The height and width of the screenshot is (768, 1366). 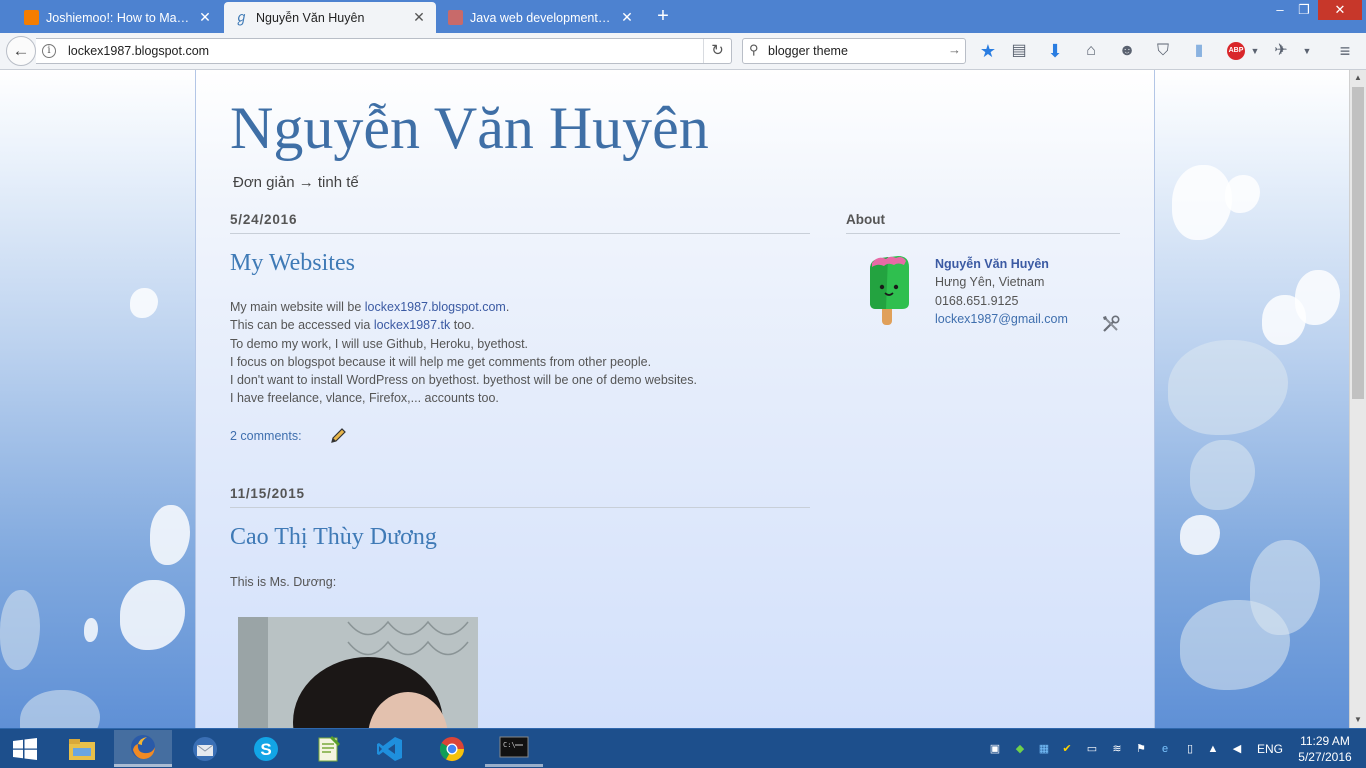 I want to click on restore-icon: ❐, so click(x=1304, y=10).